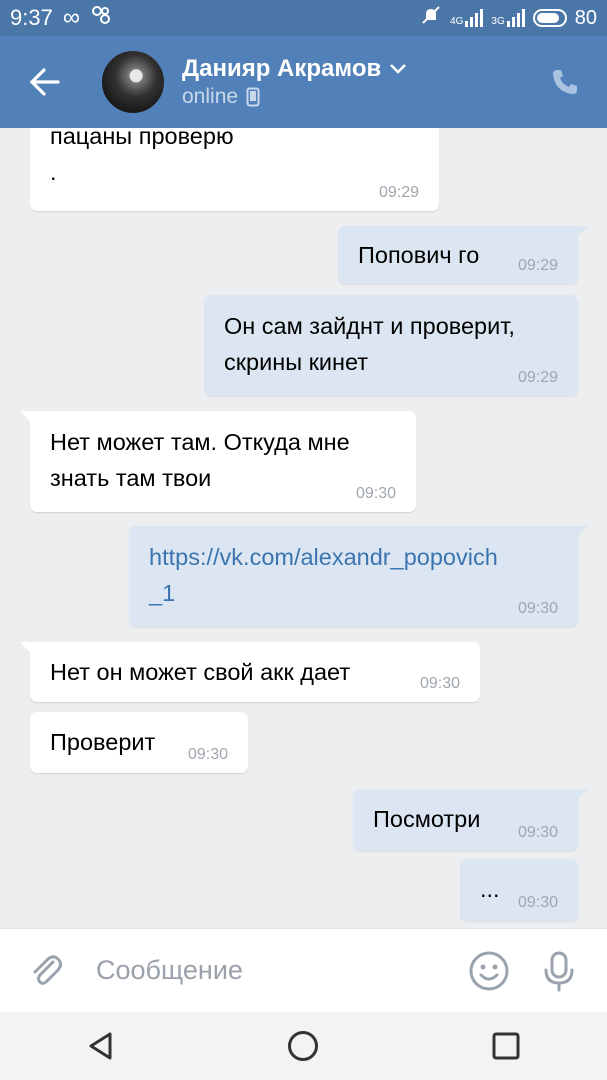 This screenshot has height=1080, width=607. I want to click on nav-home-icon, so click(303, 1046).